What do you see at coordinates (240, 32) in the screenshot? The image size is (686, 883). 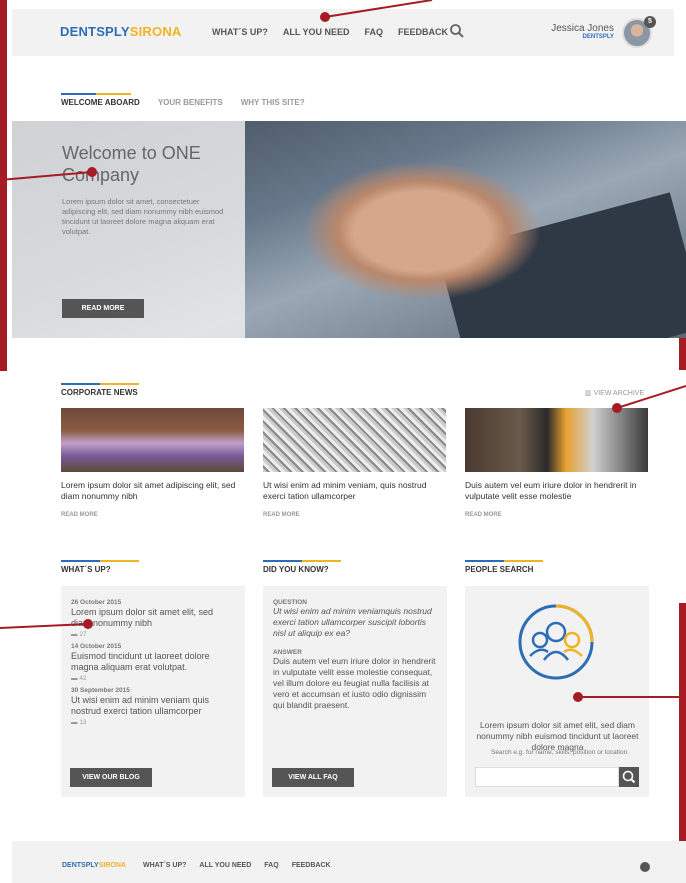 I see `nav-whats-up: WHAT´S UP?` at bounding box center [240, 32].